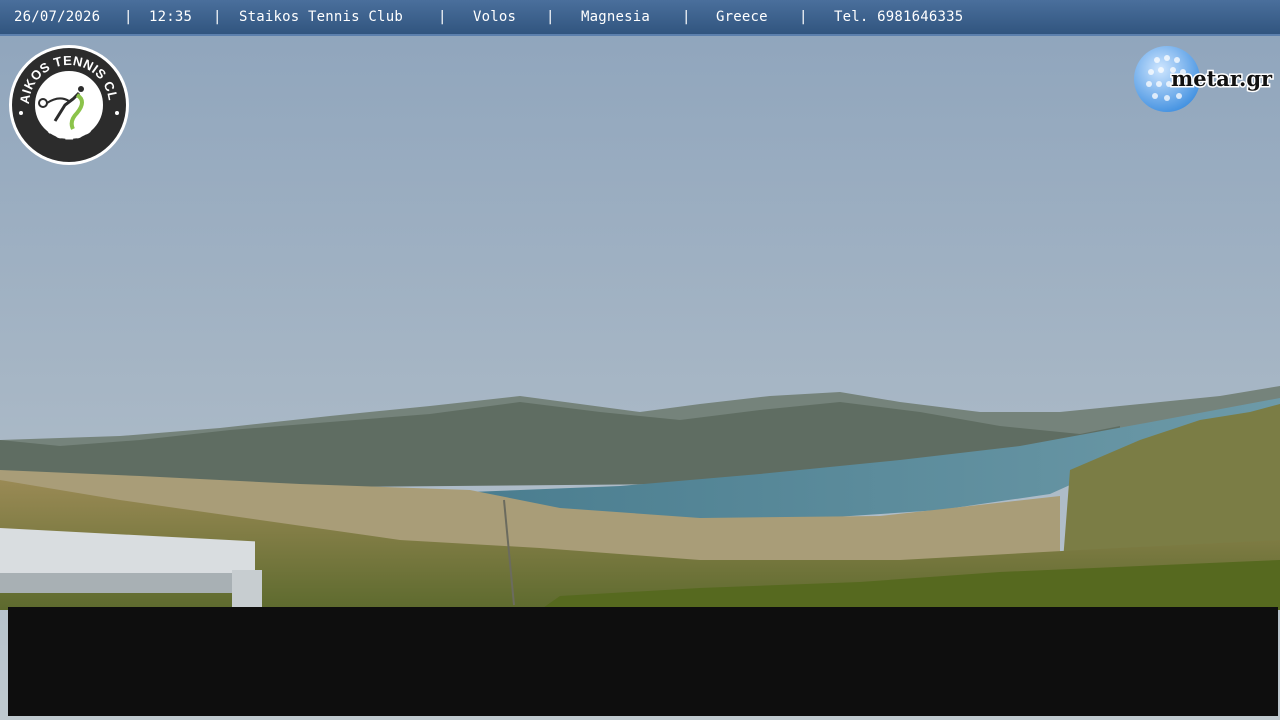 The image size is (1280, 720). What do you see at coordinates (247, 589) in the screenshot?
I see `roof-post` at bounding box center [247, 589].